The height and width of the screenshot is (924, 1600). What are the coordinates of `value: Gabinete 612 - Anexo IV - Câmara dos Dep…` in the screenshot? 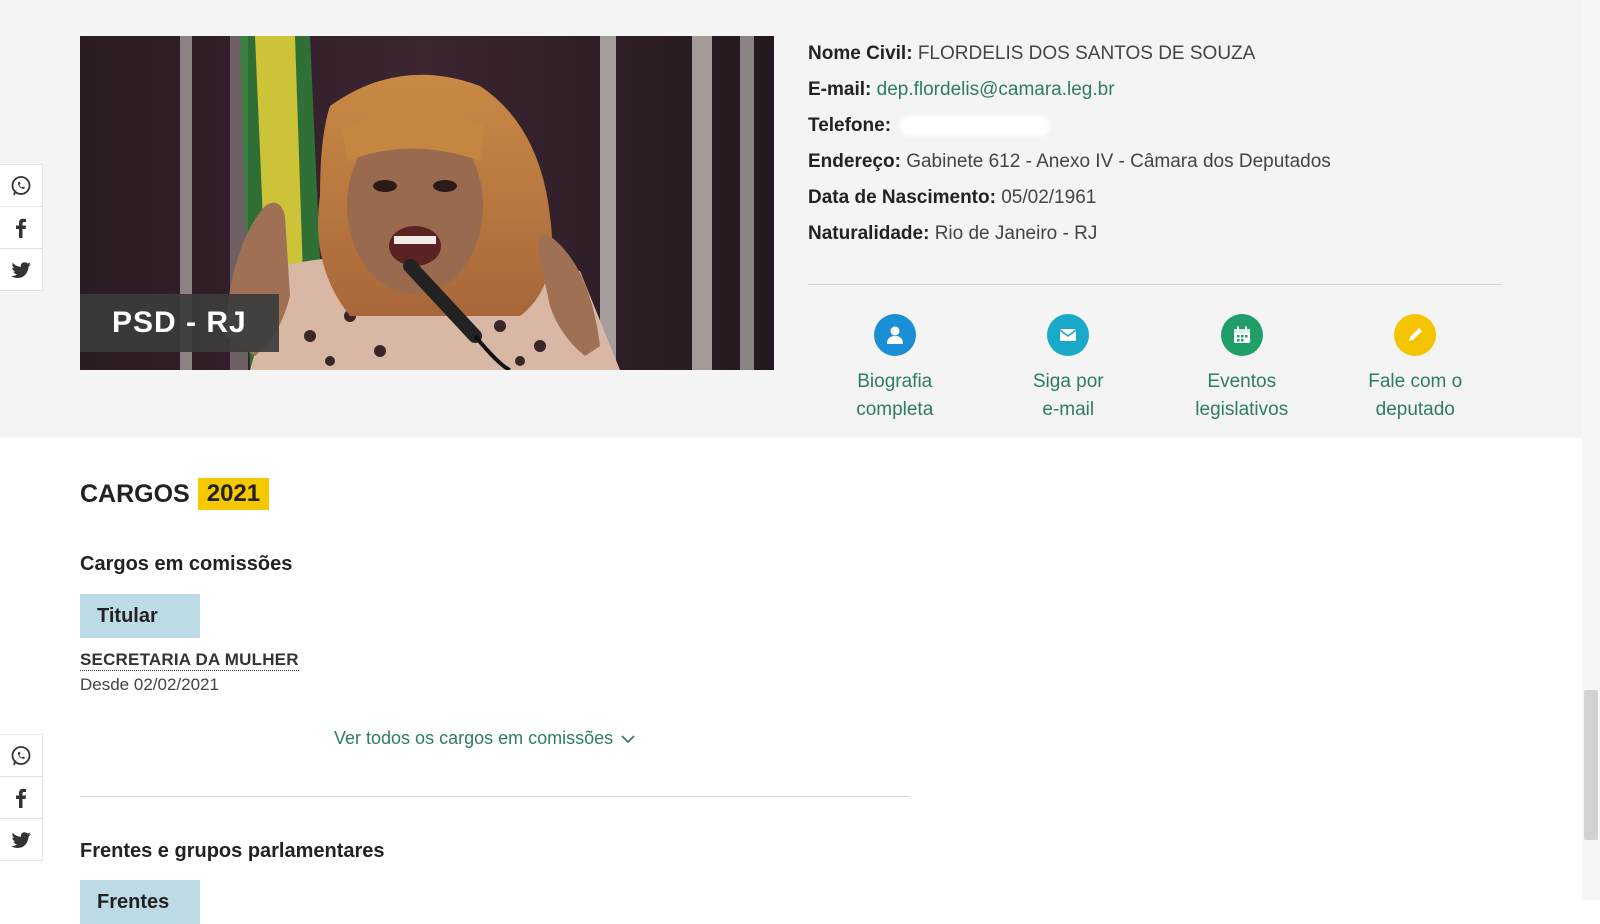 It's located at (1118, 161).